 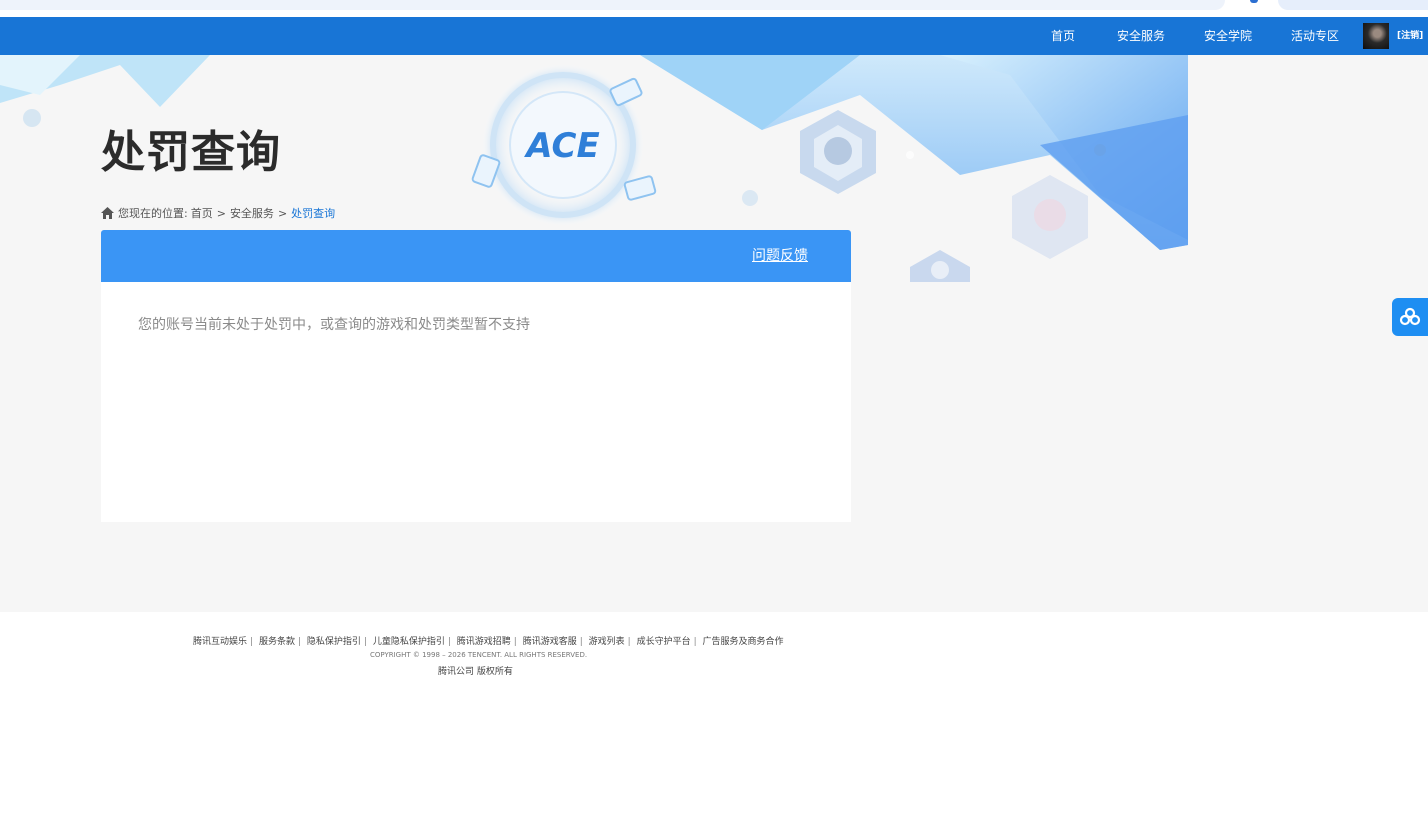 I want to click on top-strip, so click(x=714, y=8).